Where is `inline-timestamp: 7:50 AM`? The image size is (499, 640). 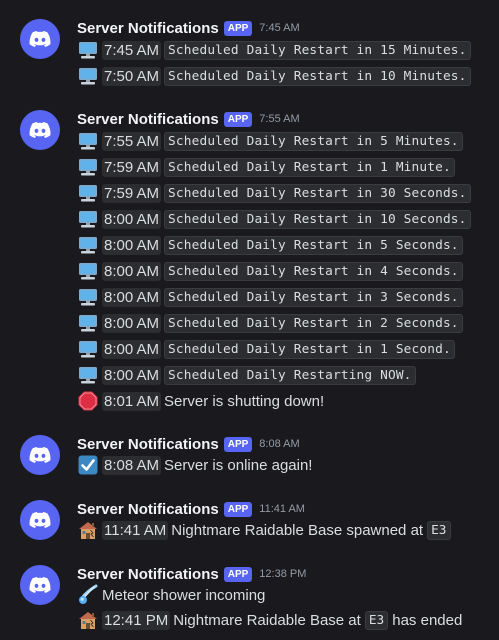
inline-timestamp: 7:50 AM is located at coordinates (132, 76).